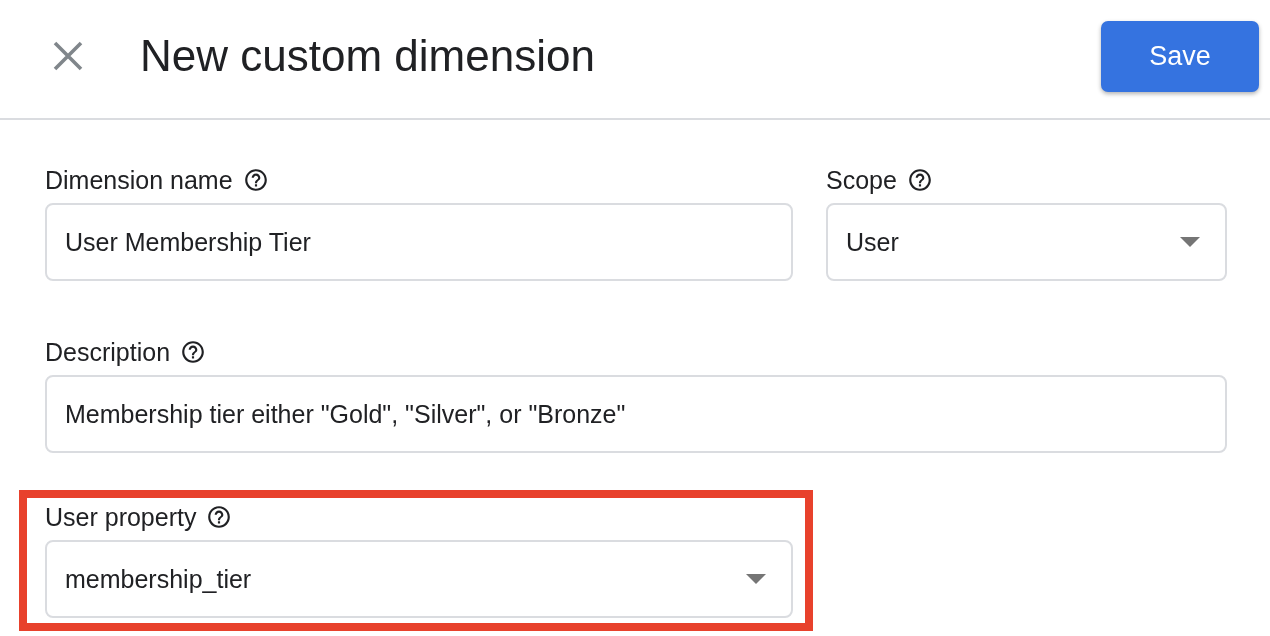 This screenshot has width=1270, height=636. I want to click on close-icon, so click(68, 56).